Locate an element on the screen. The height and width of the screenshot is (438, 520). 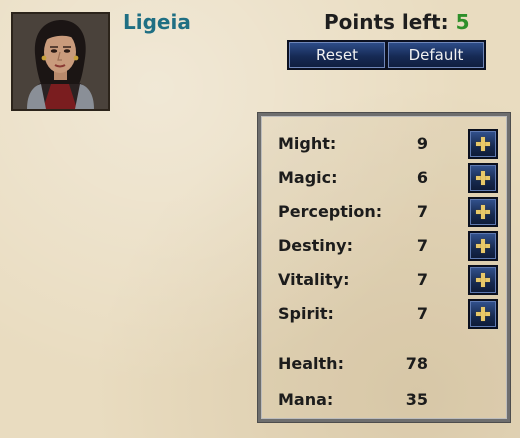
points-left-label: Points left: is located at coordinates (386, 22).